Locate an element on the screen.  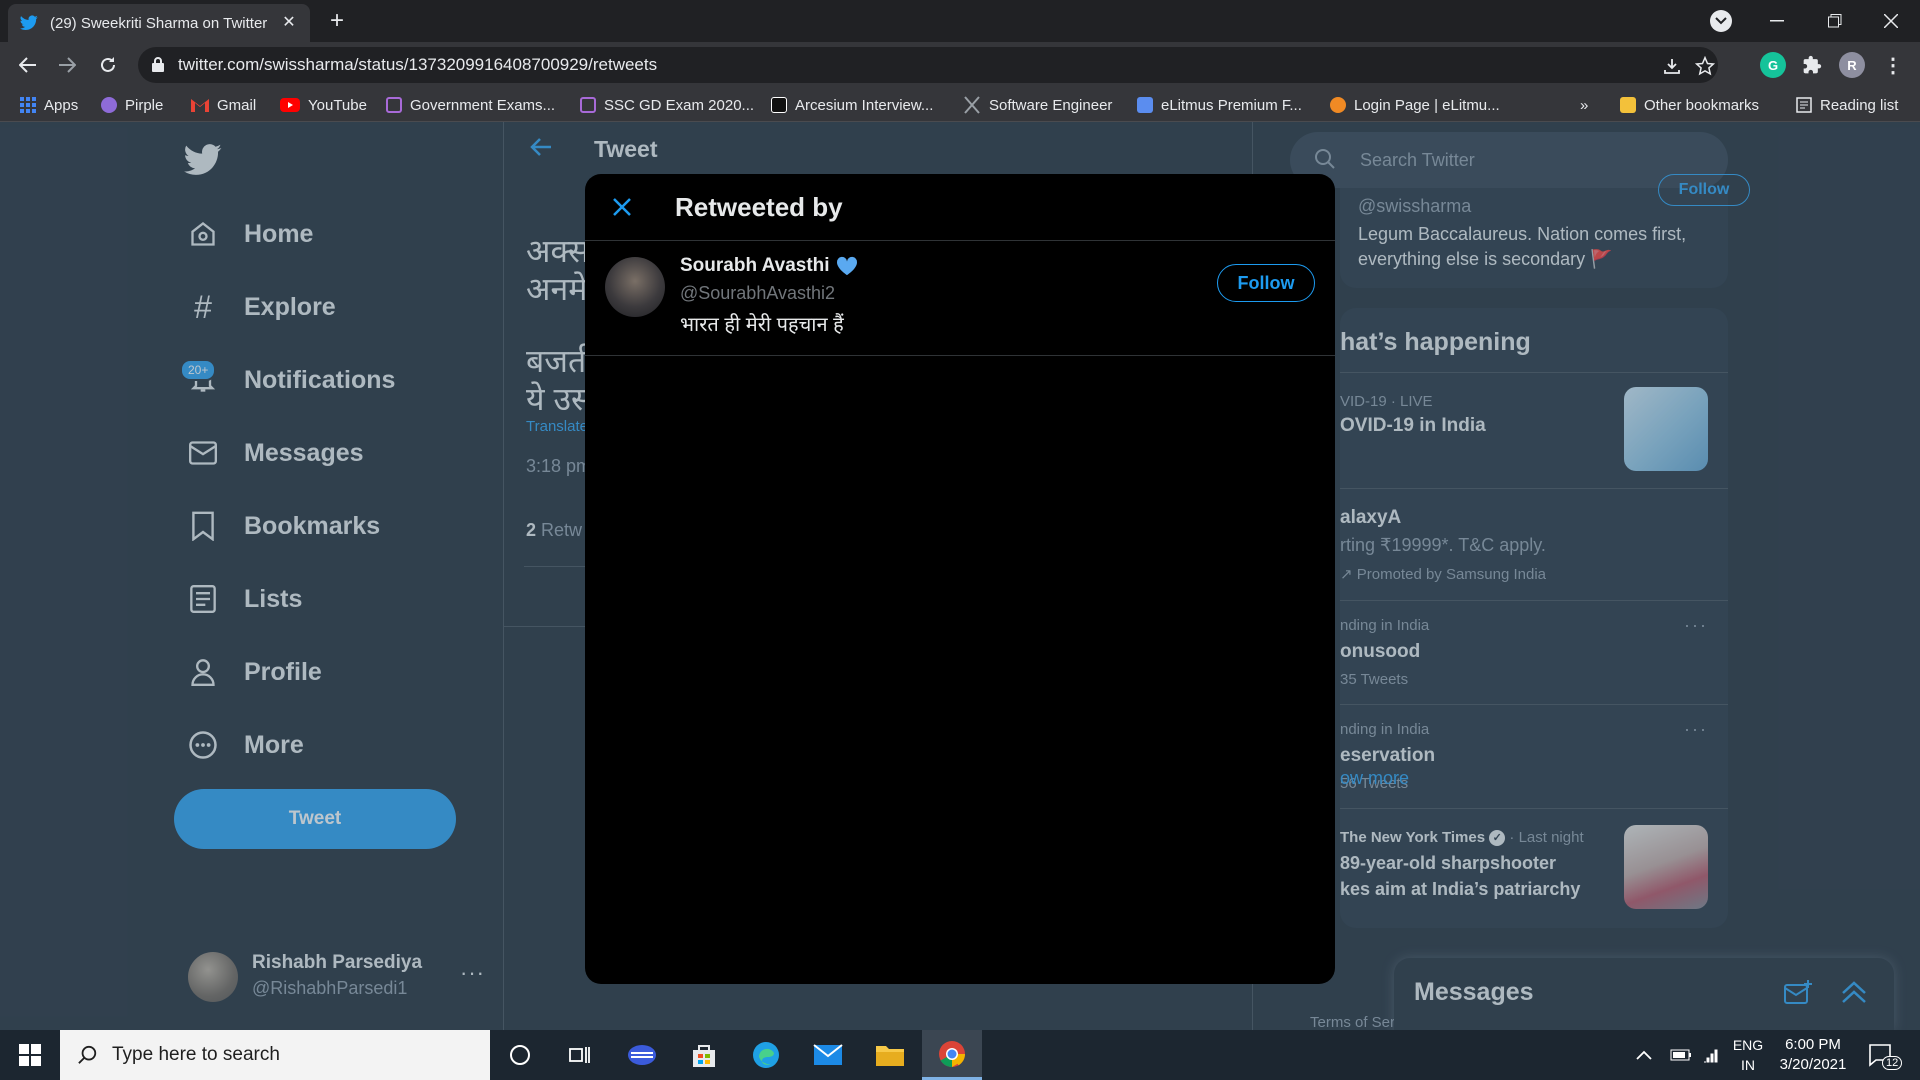
input-language: ENG IN is located at coordinates (1748, 1055).